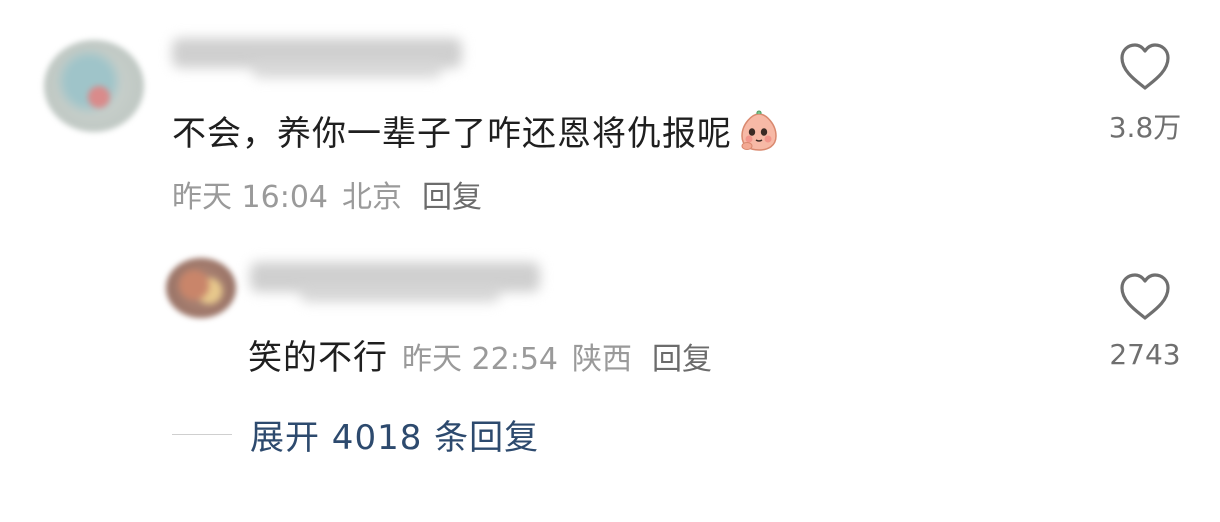 The height and width of the screenshot is (522, 1220). Describe the element at coordinates (202, 434) in the screenshot. I see `divider-line` at that location.